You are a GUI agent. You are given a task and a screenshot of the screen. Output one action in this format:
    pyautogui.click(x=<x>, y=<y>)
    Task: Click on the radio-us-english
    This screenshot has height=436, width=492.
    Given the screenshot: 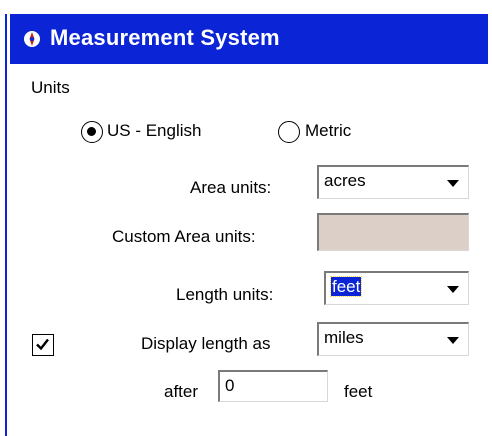 What is the action you would take?
    pyautogui.click(x=92, y=132)
    